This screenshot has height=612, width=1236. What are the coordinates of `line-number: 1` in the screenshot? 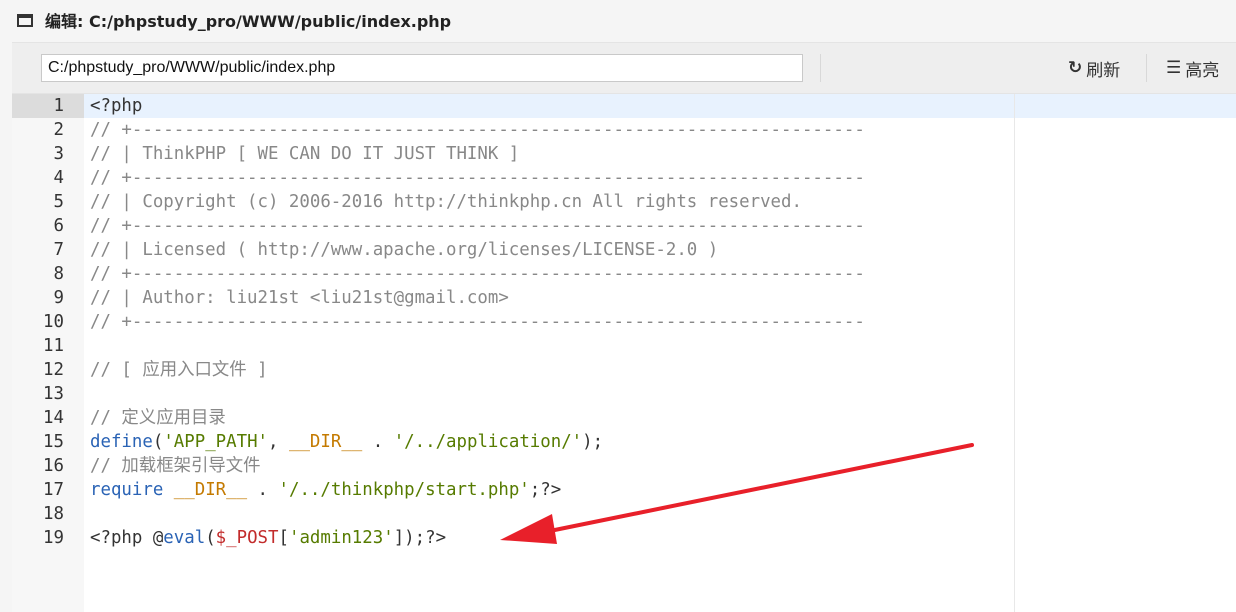 It's located at (58, 106).